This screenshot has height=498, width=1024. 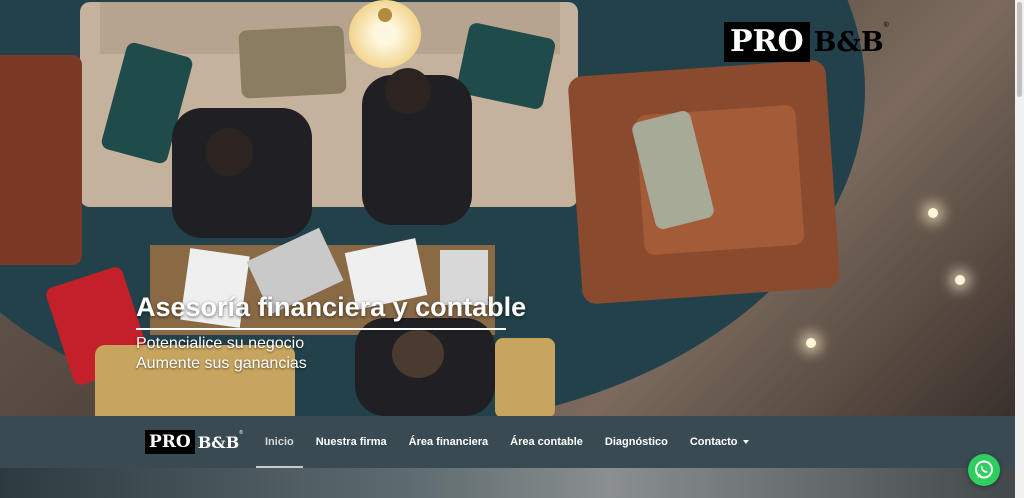 What do you see at coordinates (321, 329) in the screenshot?
I see `hero-divider` at bounding box center [321, 329].